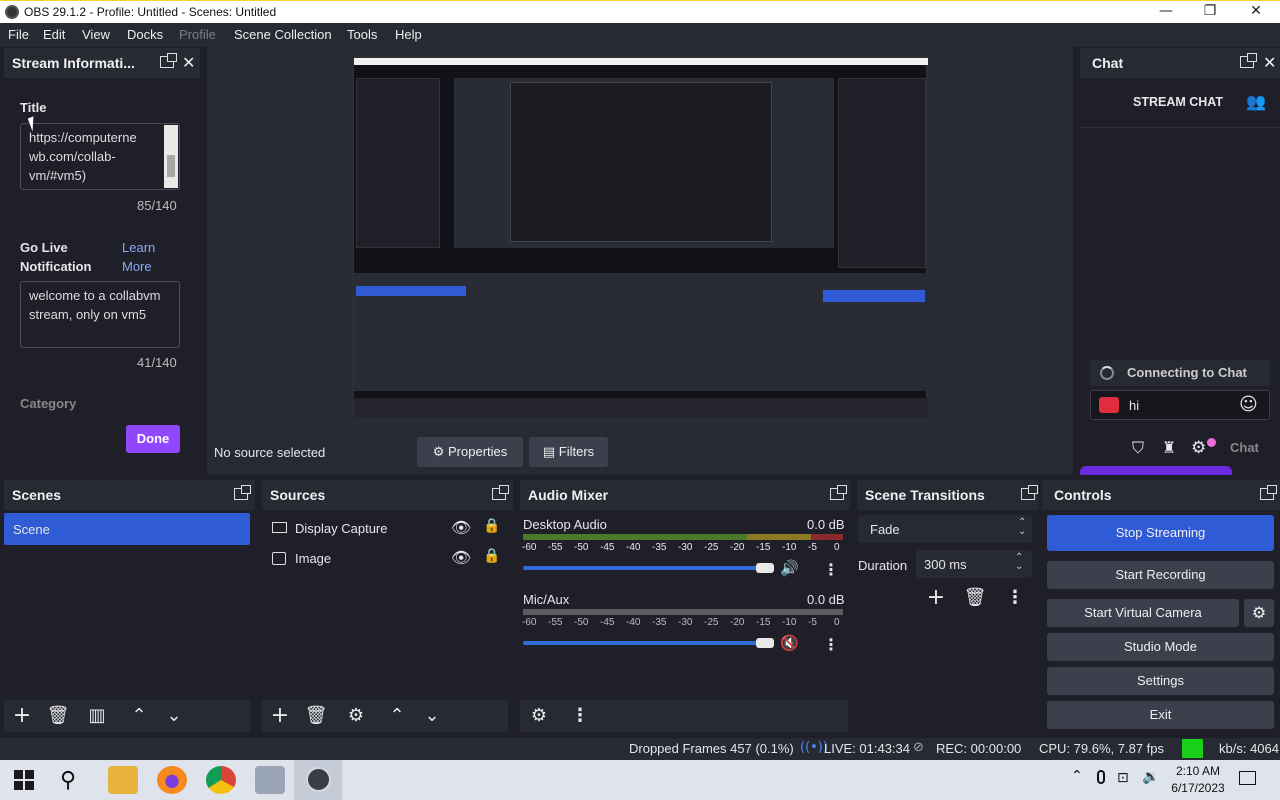 The height and width of the screenshot is (800, 1280). Describe the element at coordinates (96, 34) in the screenshot. I see `menu-view: View` at that location.